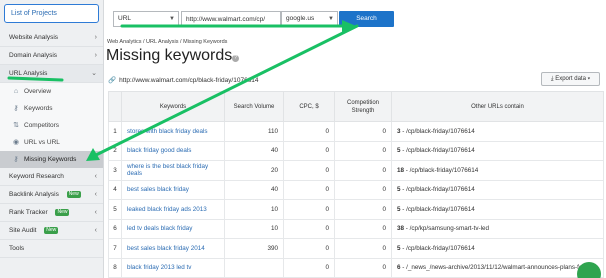  What do you see at coordinates (173, 228) in the screenshot?
I see `keyword-link: led tv deals black friday` at bounding box center [173, 228].